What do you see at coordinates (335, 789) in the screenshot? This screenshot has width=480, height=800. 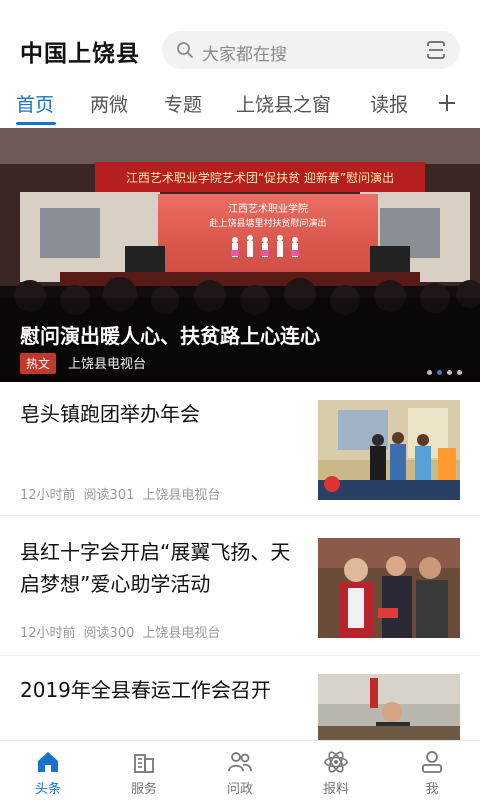 I see `nav-label: 报料` at bounding box center [335, 789].